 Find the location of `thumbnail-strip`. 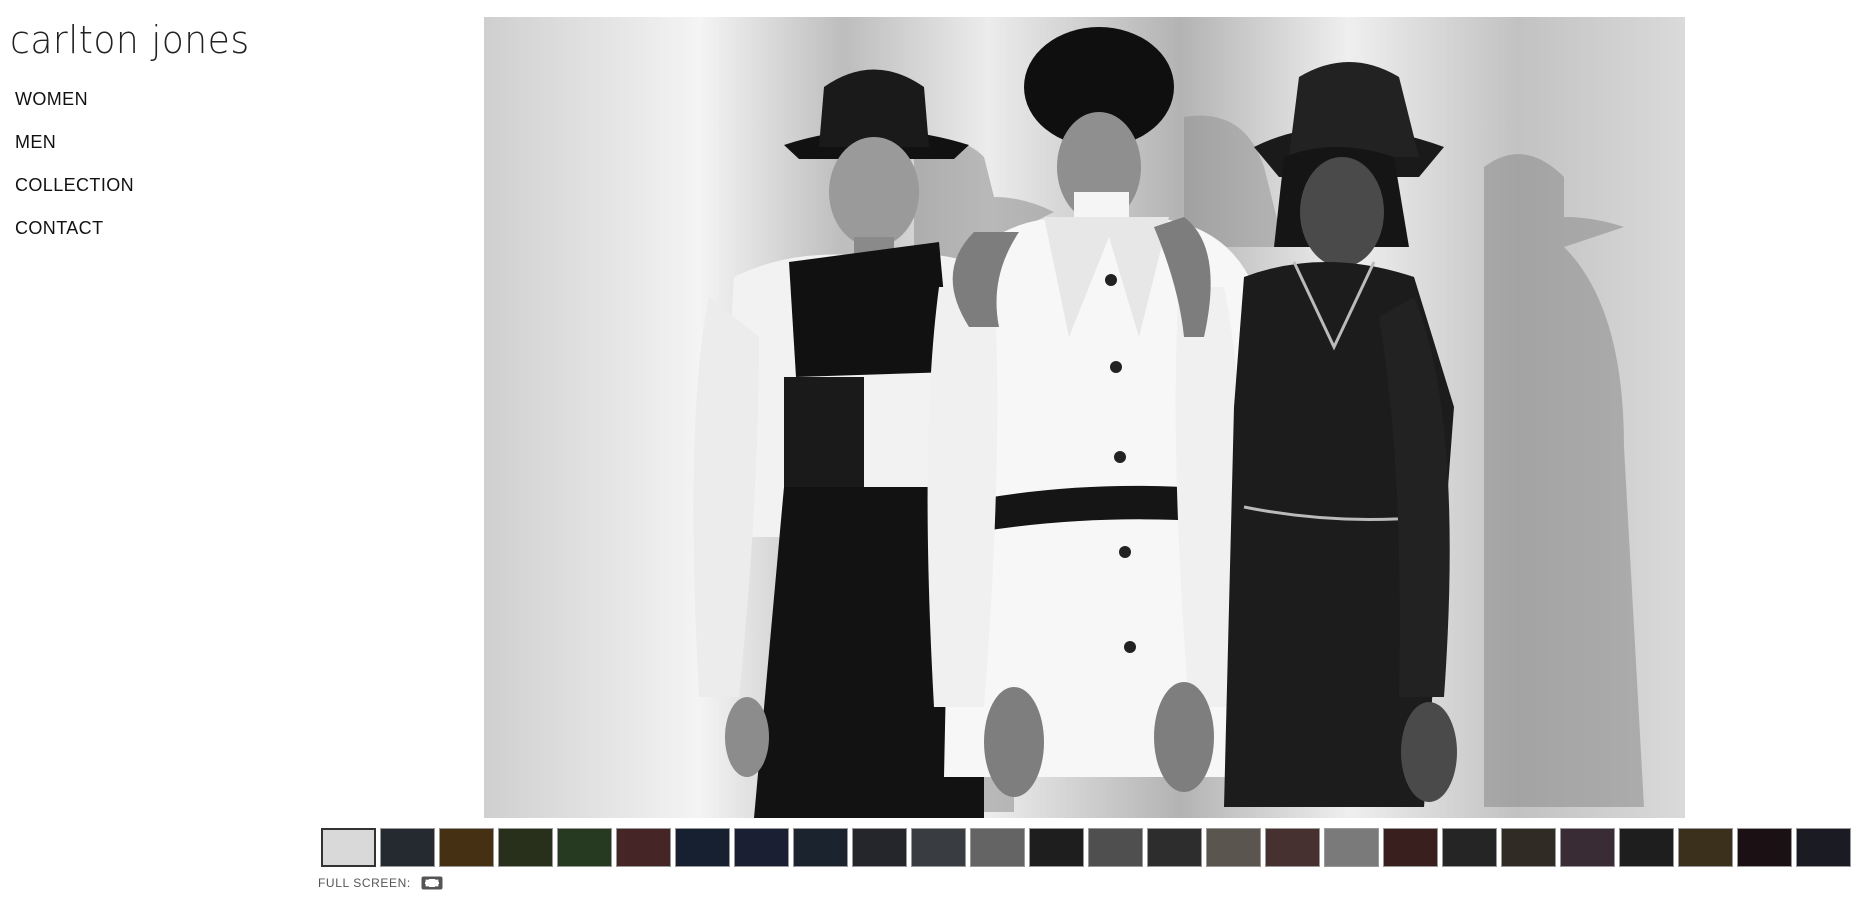

thumbnail-strip is located at coordinates (1087, 849).